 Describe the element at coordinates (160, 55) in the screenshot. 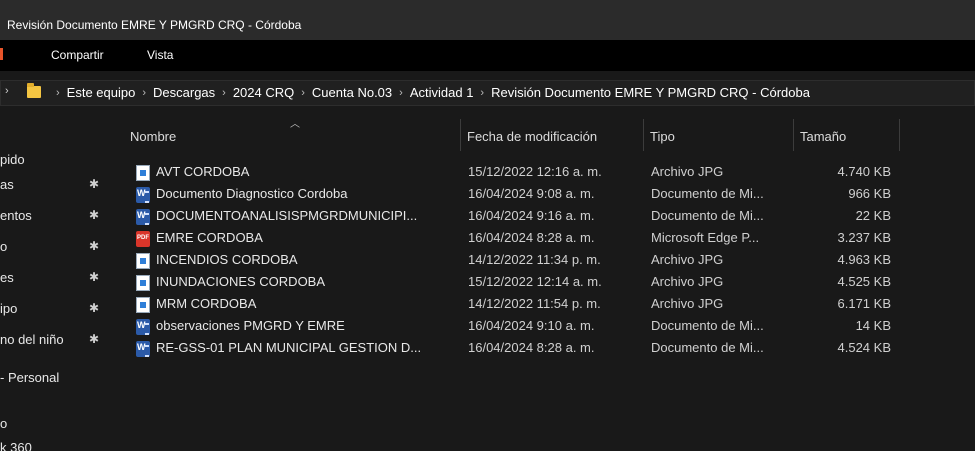

I see `tab-vista: Vista` at that location.